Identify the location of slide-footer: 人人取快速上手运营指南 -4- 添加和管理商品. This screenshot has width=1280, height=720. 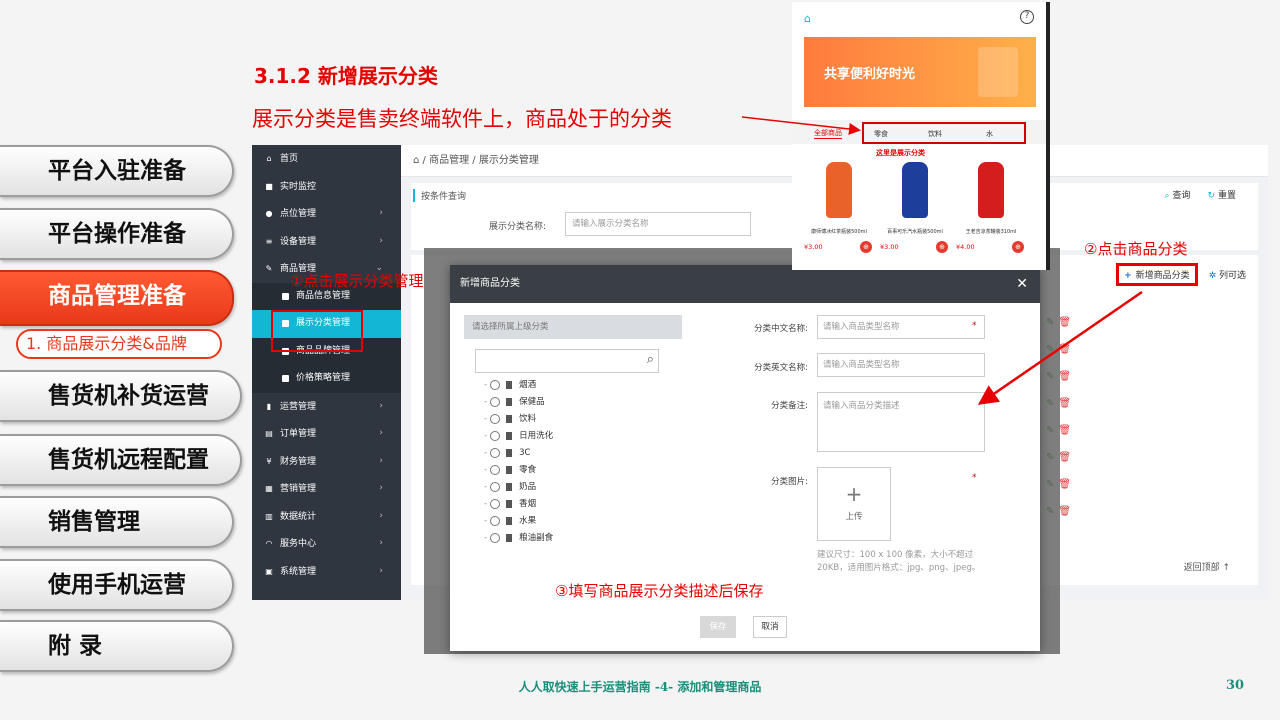
(640, 687).